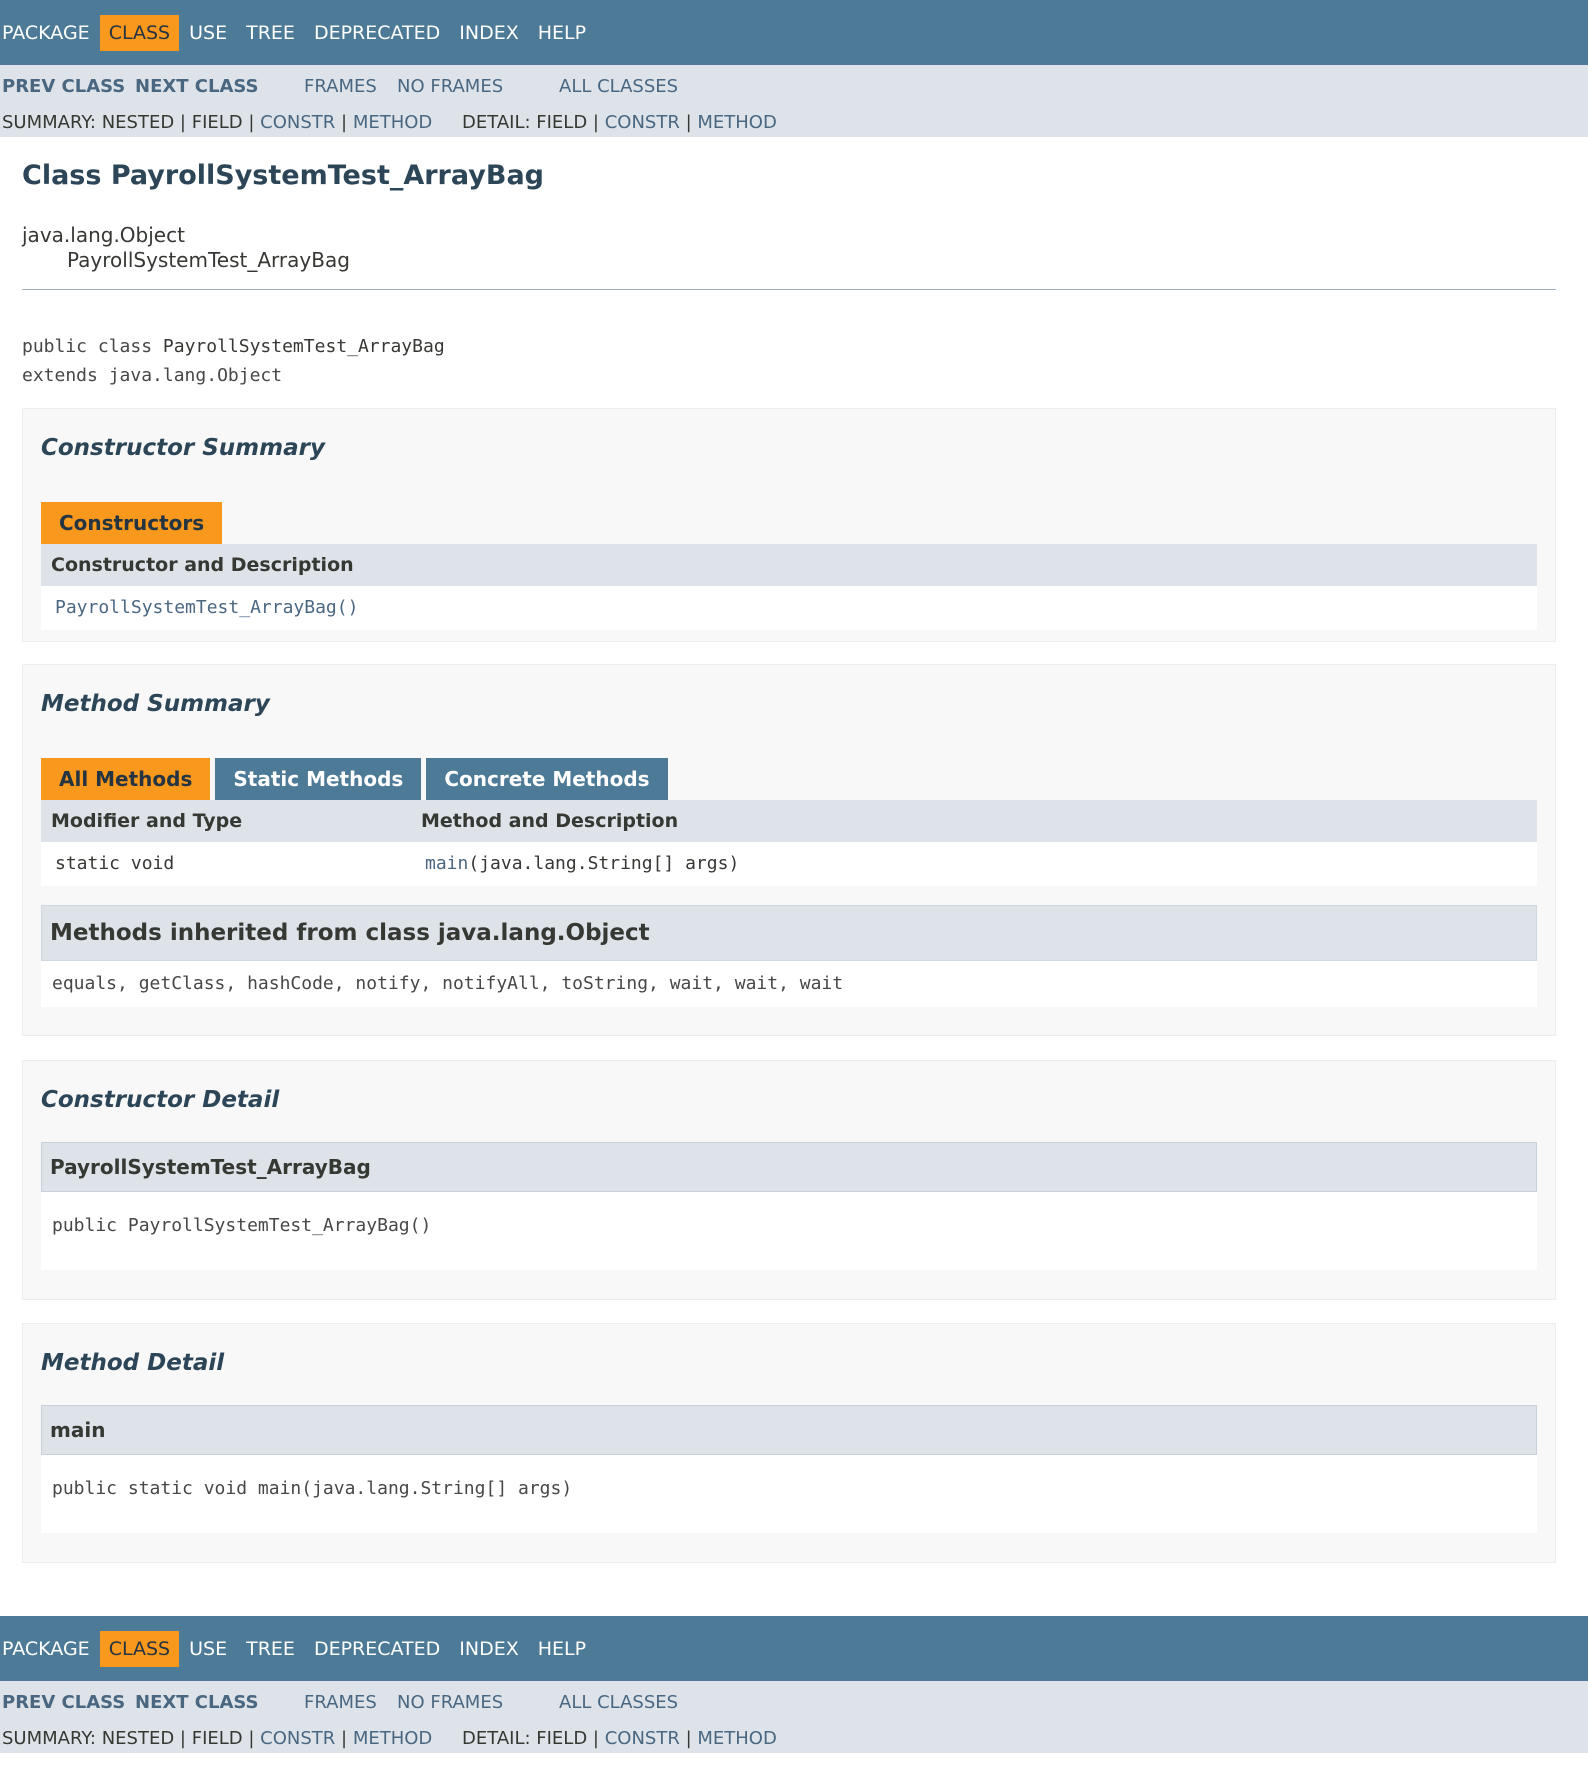  Describe the element at coordinates (789, 1231) in the screenshot. I see `constructor-detail-signature: public PayrollSystemTest_ArrayBag()` at that location.